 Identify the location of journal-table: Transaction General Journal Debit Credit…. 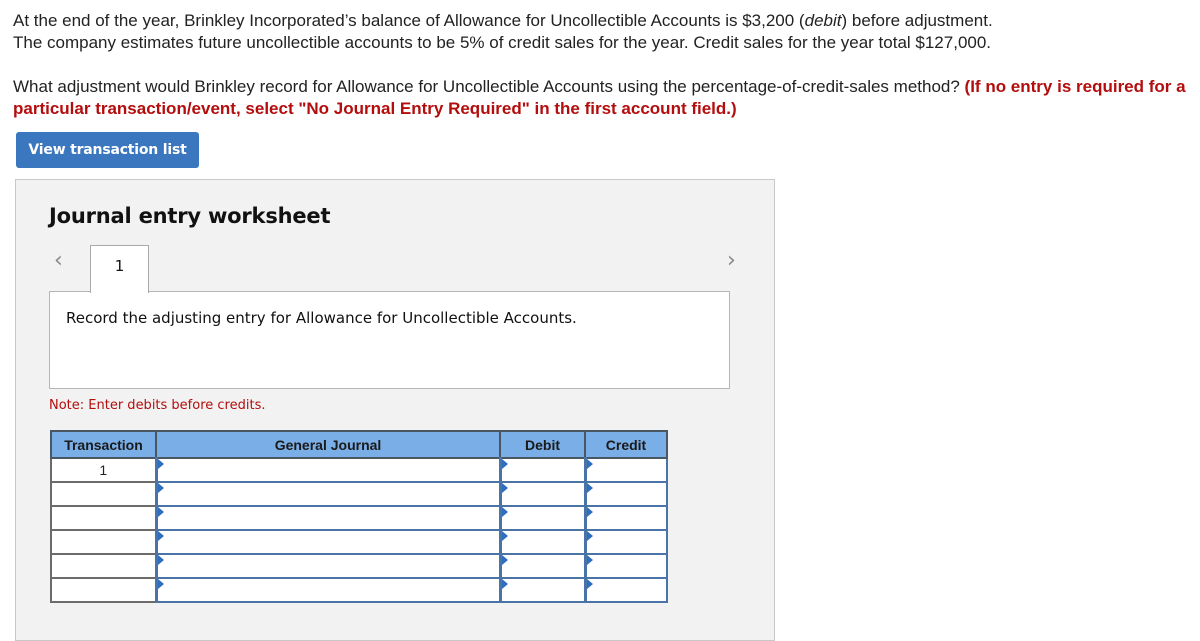
(359, 516).